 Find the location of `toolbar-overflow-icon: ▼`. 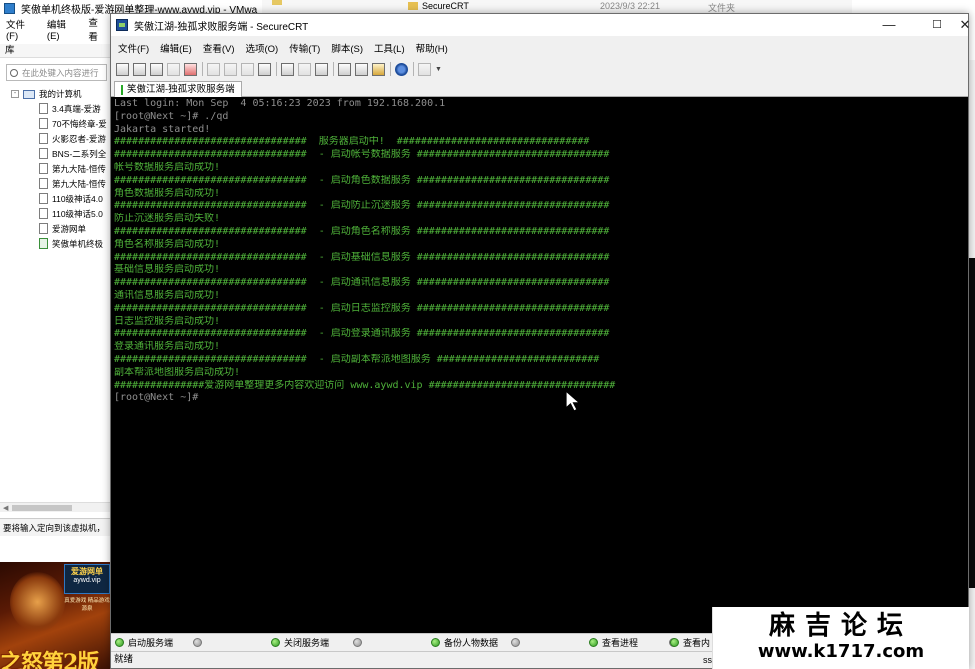

toolbar-overflow-icon: ▼ is located at coordinates (438, 69).